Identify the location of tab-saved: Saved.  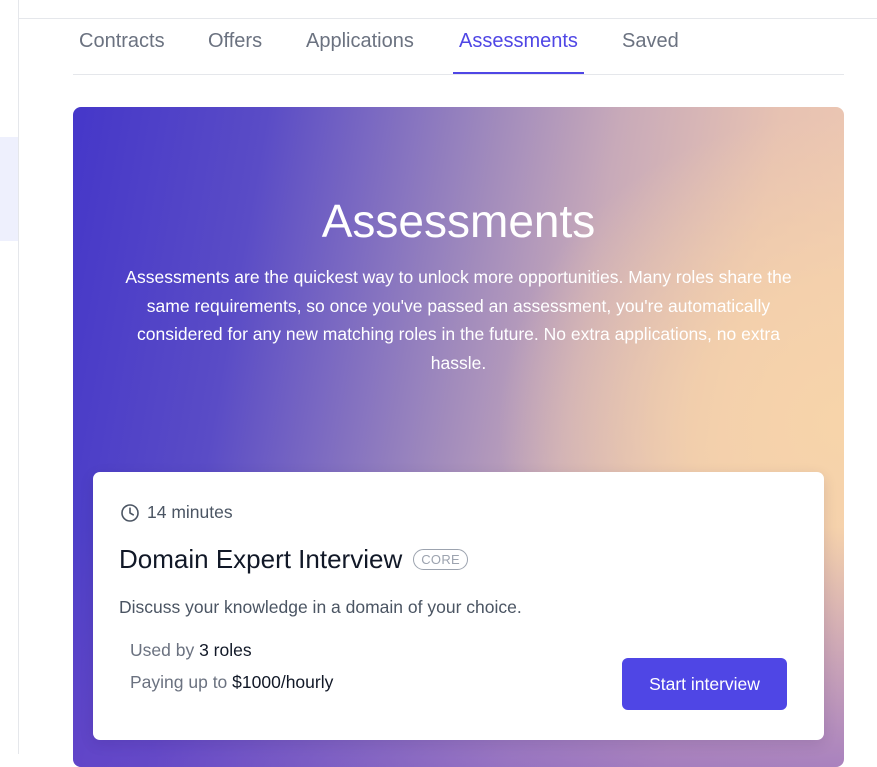
(650, 47).